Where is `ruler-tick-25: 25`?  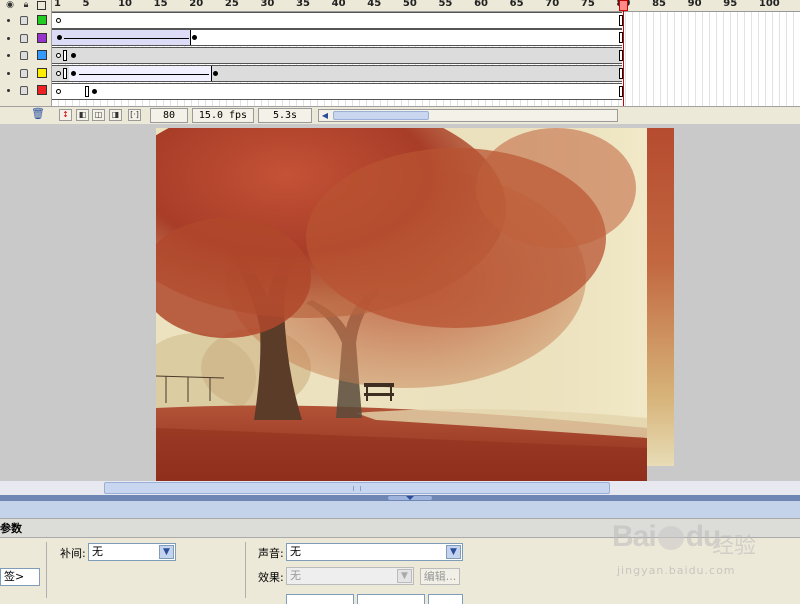 ruler-tick-25: 25 is located at coordinates (231, 4).